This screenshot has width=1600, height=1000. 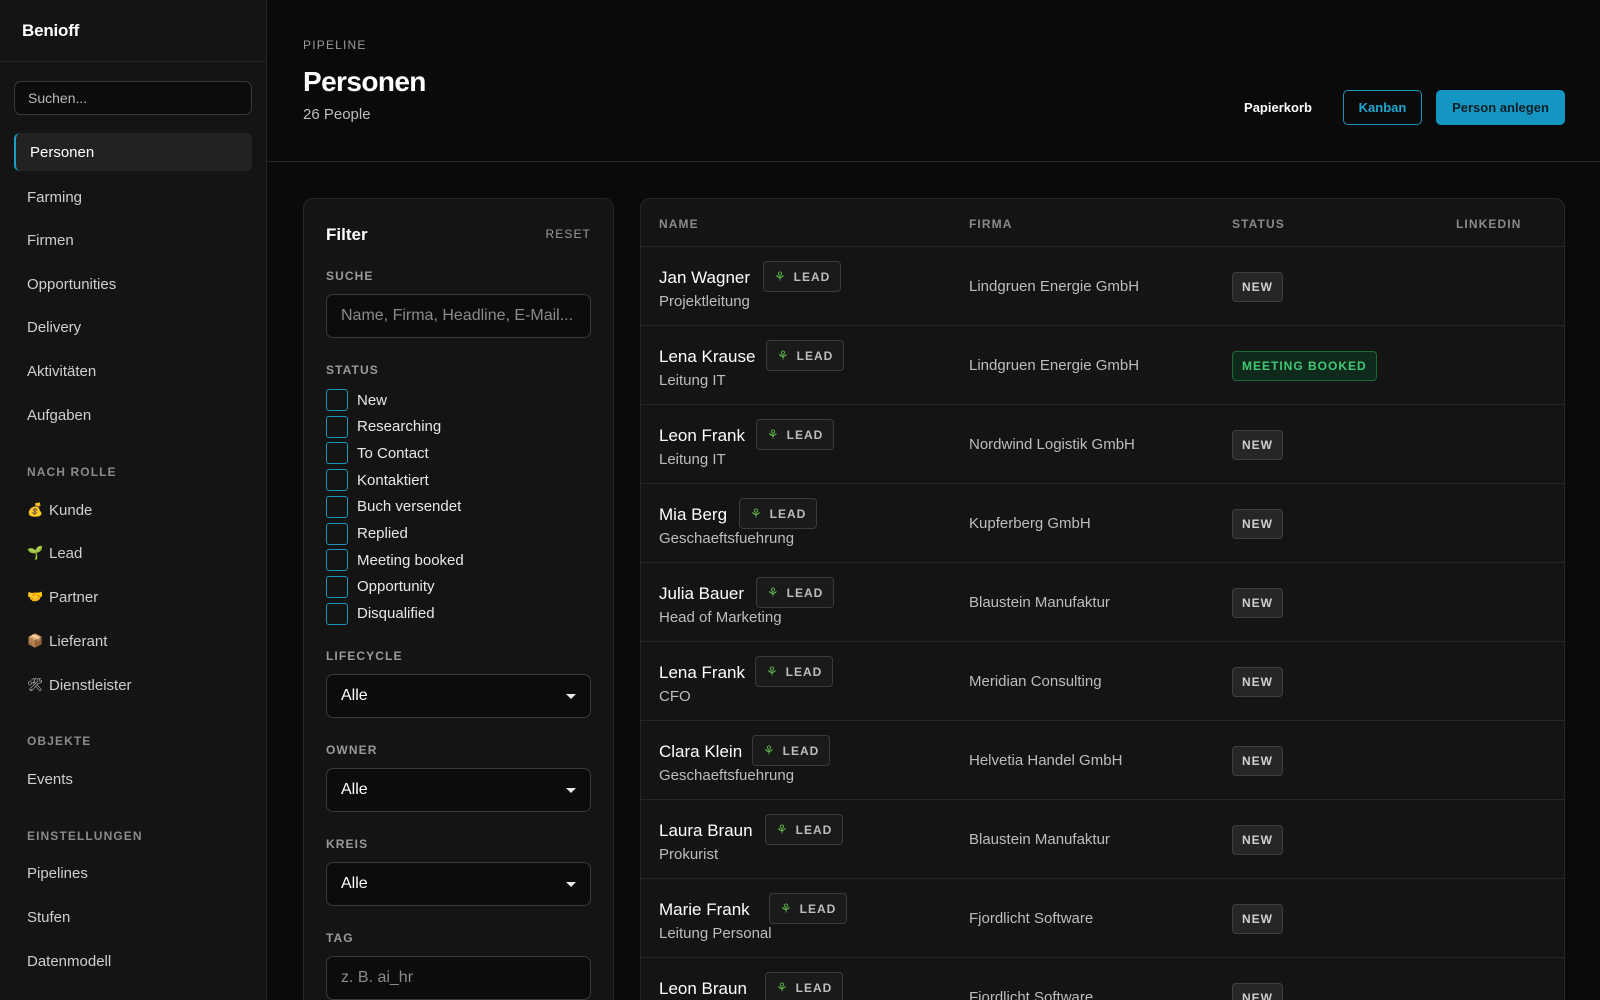 What do you see at coordinates (133, 779) in the screenshot?
I see `sidebar-item-events: Events` at bounding box center [133, 779].